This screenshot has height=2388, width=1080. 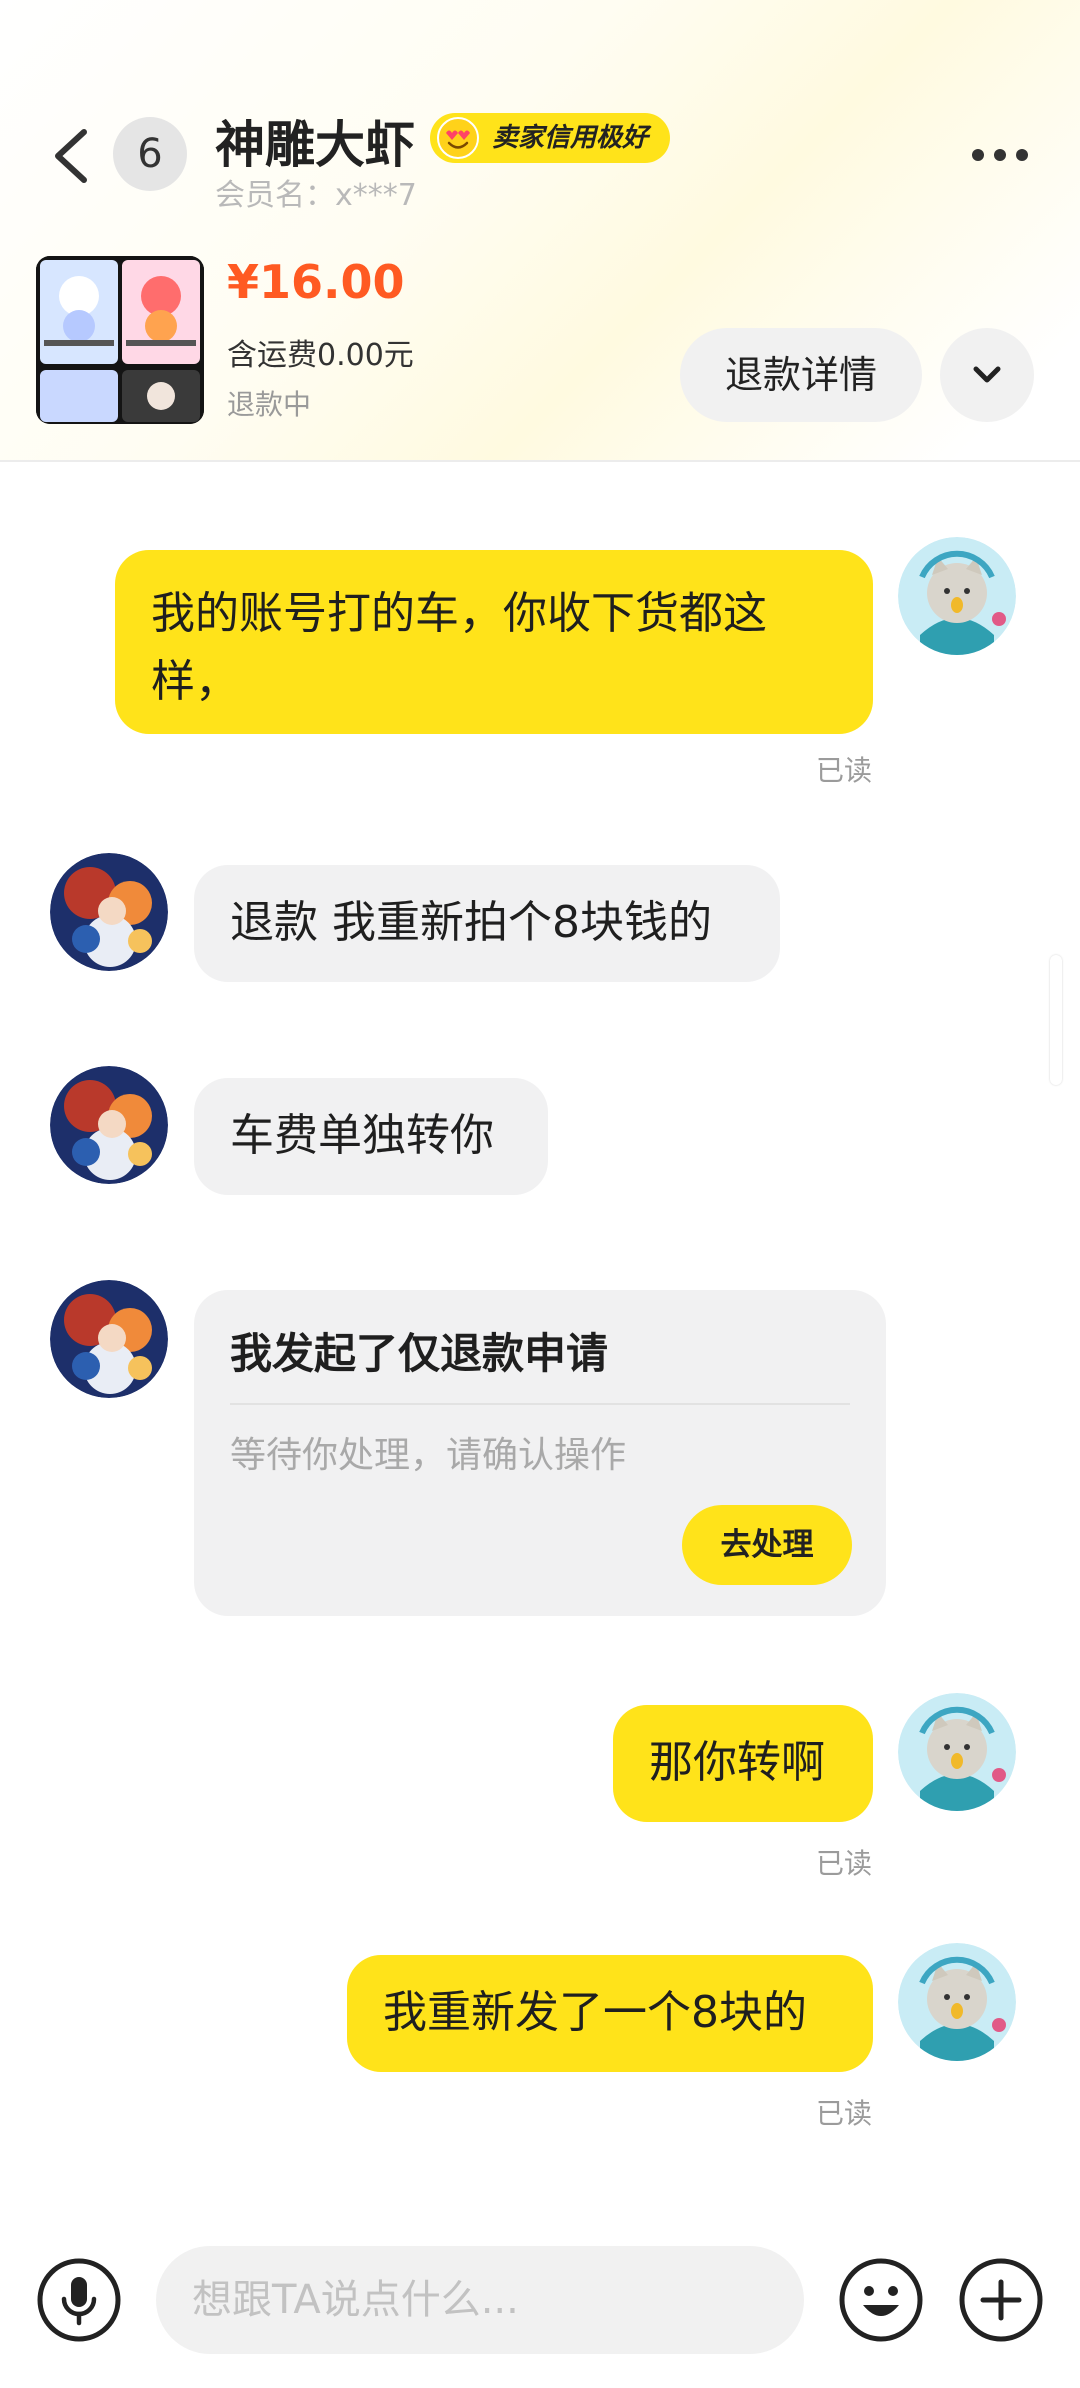 I want to click on plus-icon, so click(x=1001, y=2300).